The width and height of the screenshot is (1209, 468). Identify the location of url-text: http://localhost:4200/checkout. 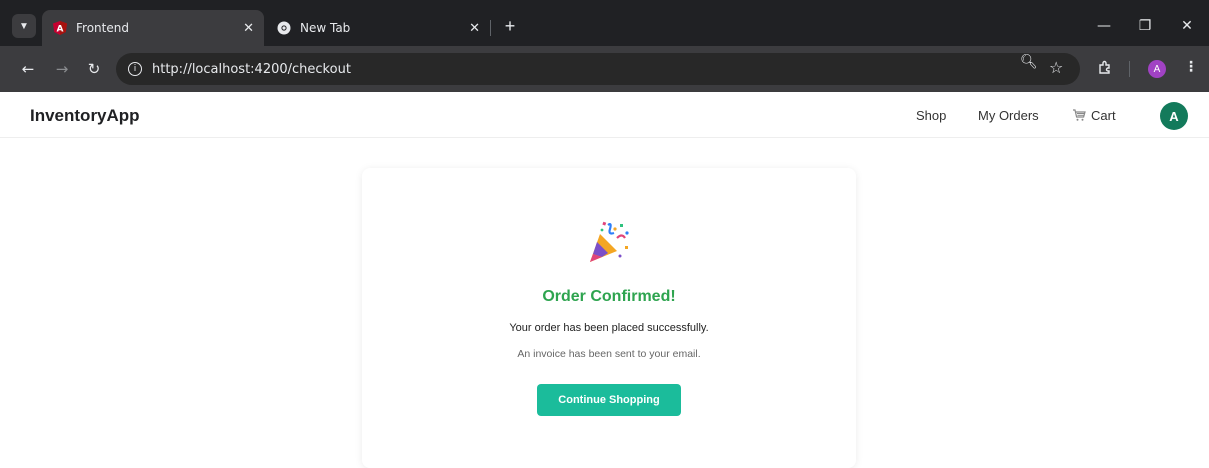
(251, 69).